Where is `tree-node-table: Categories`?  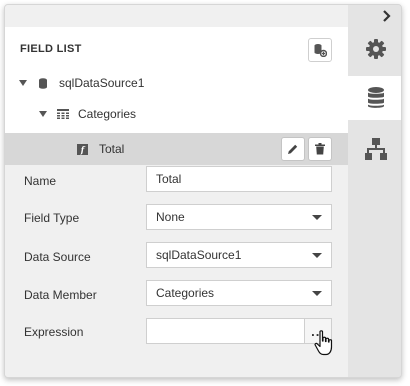
tree-node-table: Categories is located at coordinates (176, 114).